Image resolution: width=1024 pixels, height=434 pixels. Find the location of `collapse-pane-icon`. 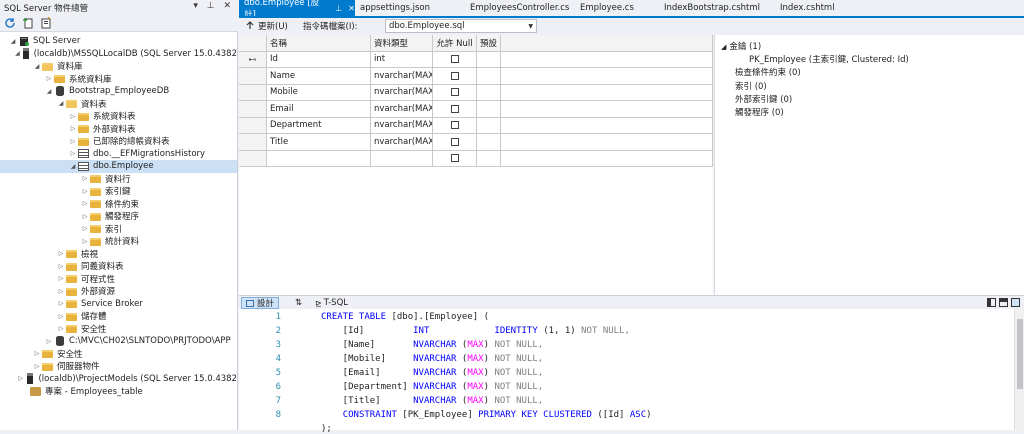

collapse-pane-icon is located at coordinates (1015, 302).